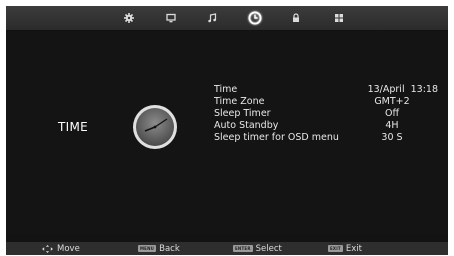 The image size is (454, 256). I want to click on menu-item-auto-standby: Auto Standby 4H, so click(329, 126).